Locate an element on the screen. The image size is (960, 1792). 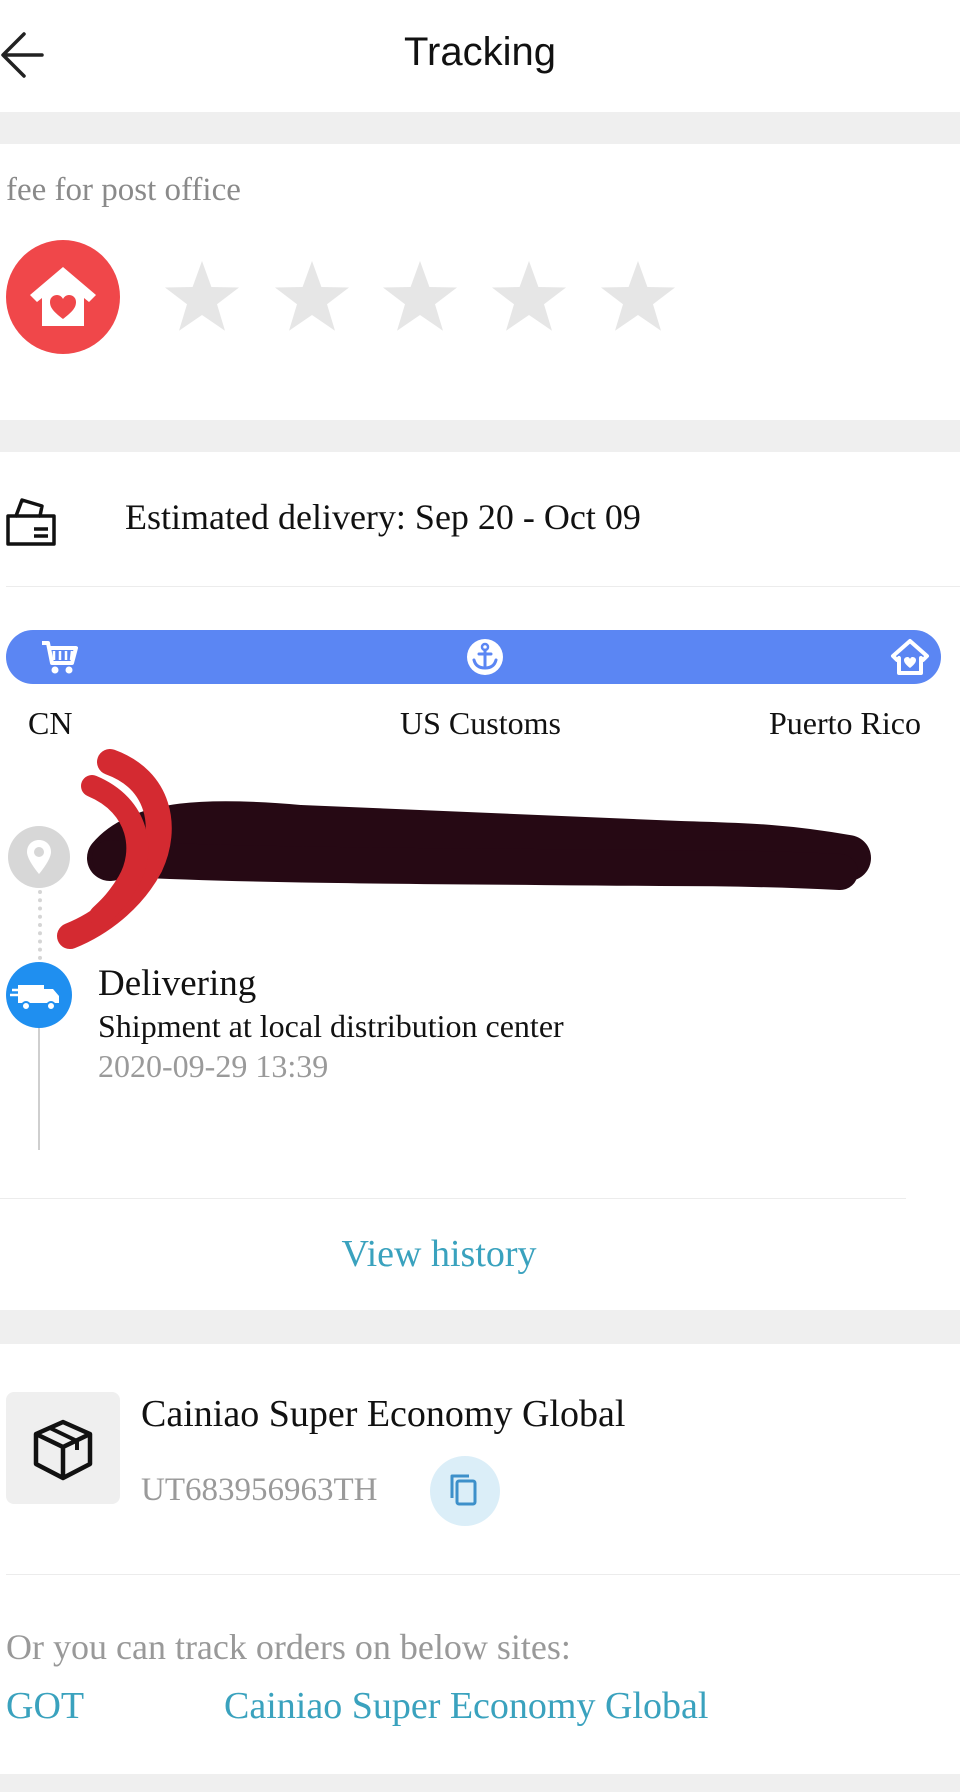
route-stop-origin: CN is located at coordinates (50, 723).